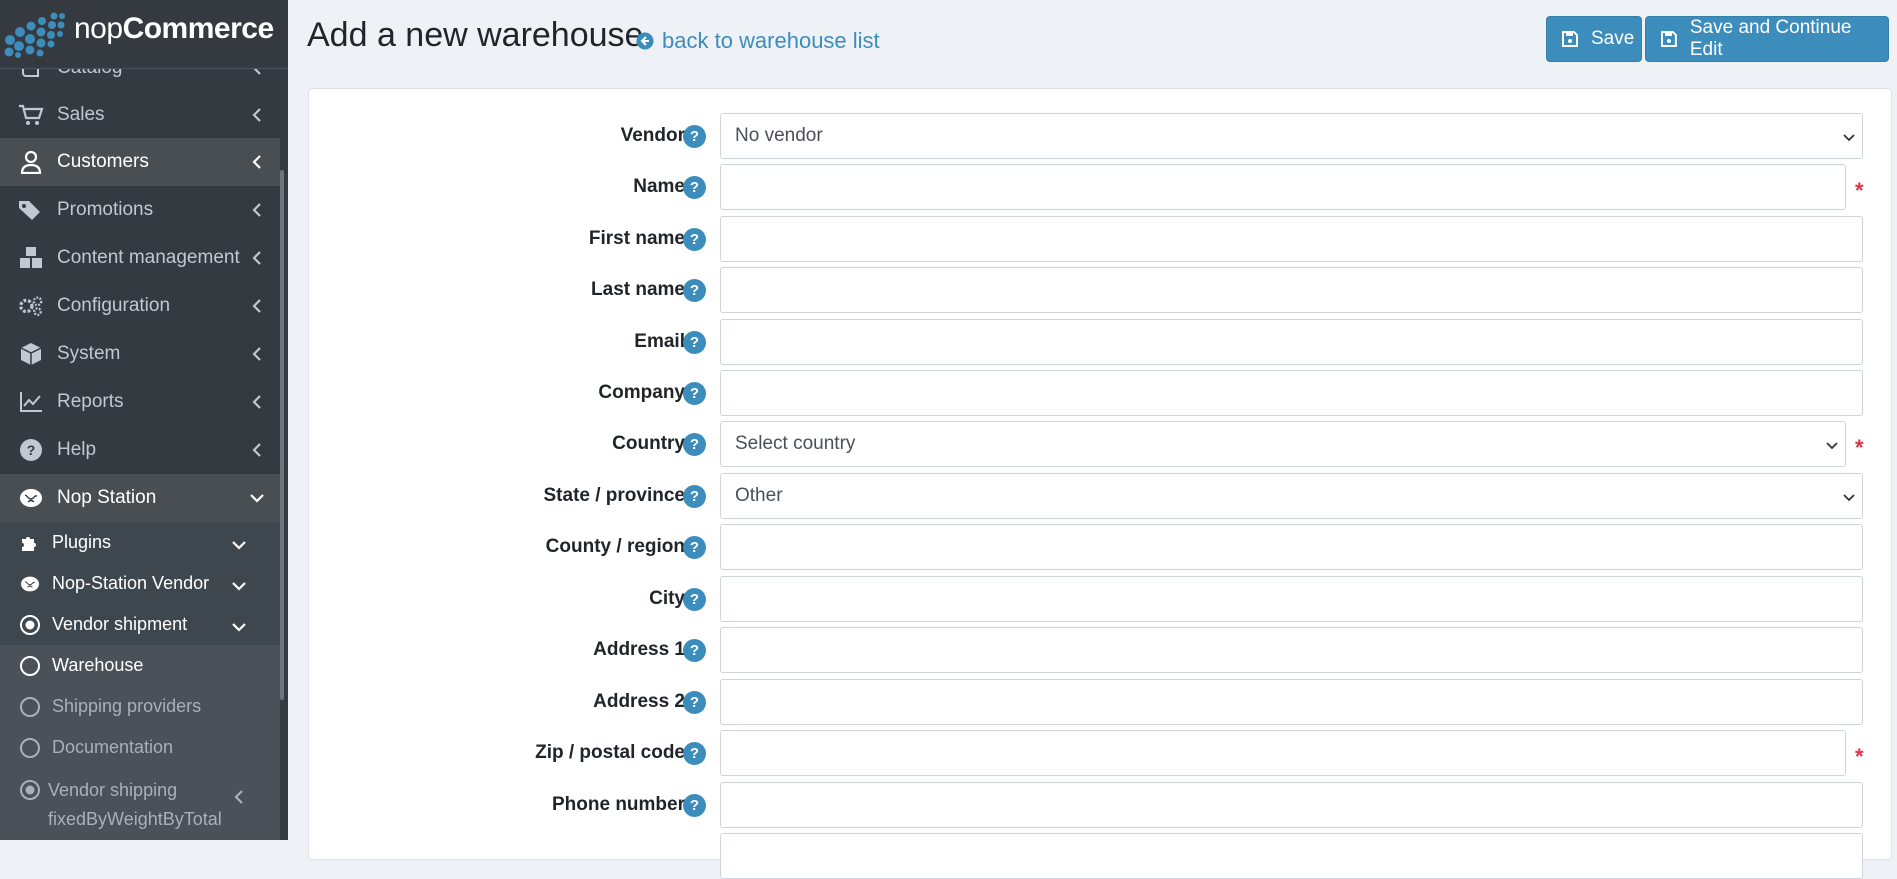  What do you see at coordinates (1291, 702) in the screenshot?
I see `address2-input` at bounding box center [1291, 702].